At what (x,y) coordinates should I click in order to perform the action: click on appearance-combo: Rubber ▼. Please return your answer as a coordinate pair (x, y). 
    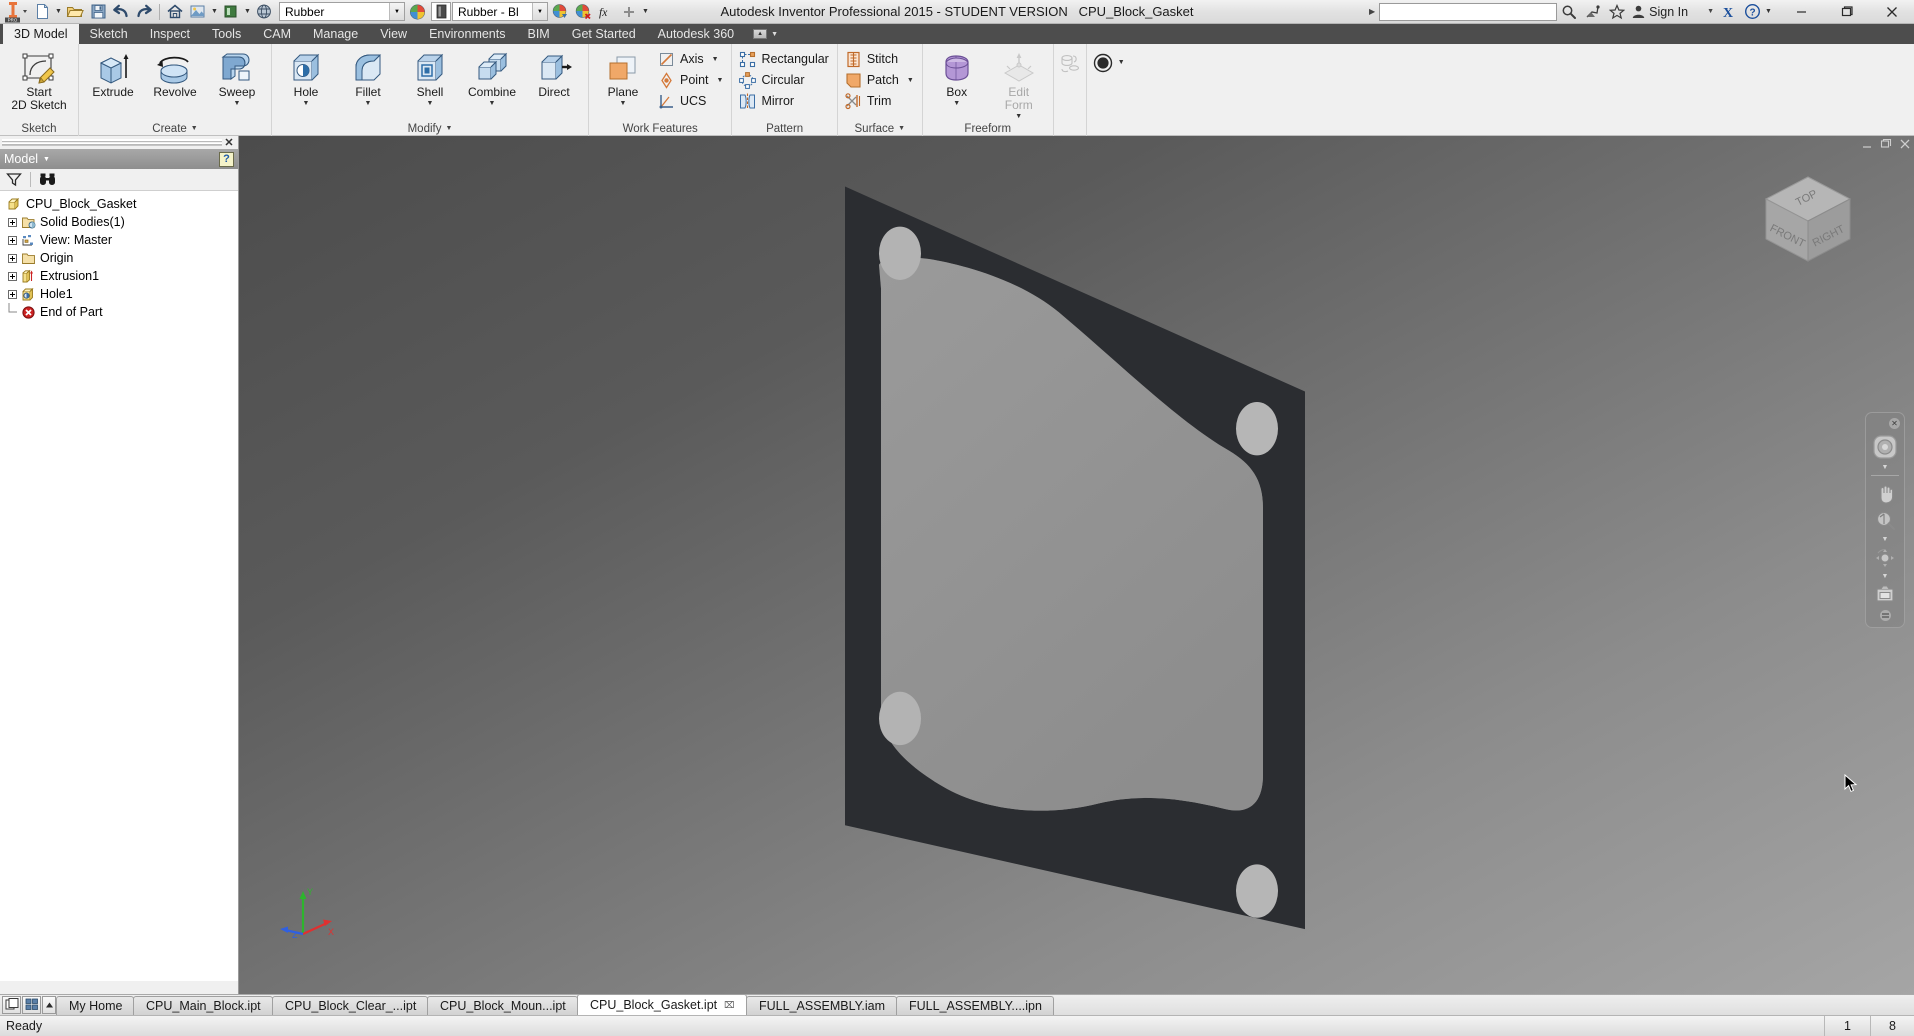
    Looking at the image, I should click on (342, 11).